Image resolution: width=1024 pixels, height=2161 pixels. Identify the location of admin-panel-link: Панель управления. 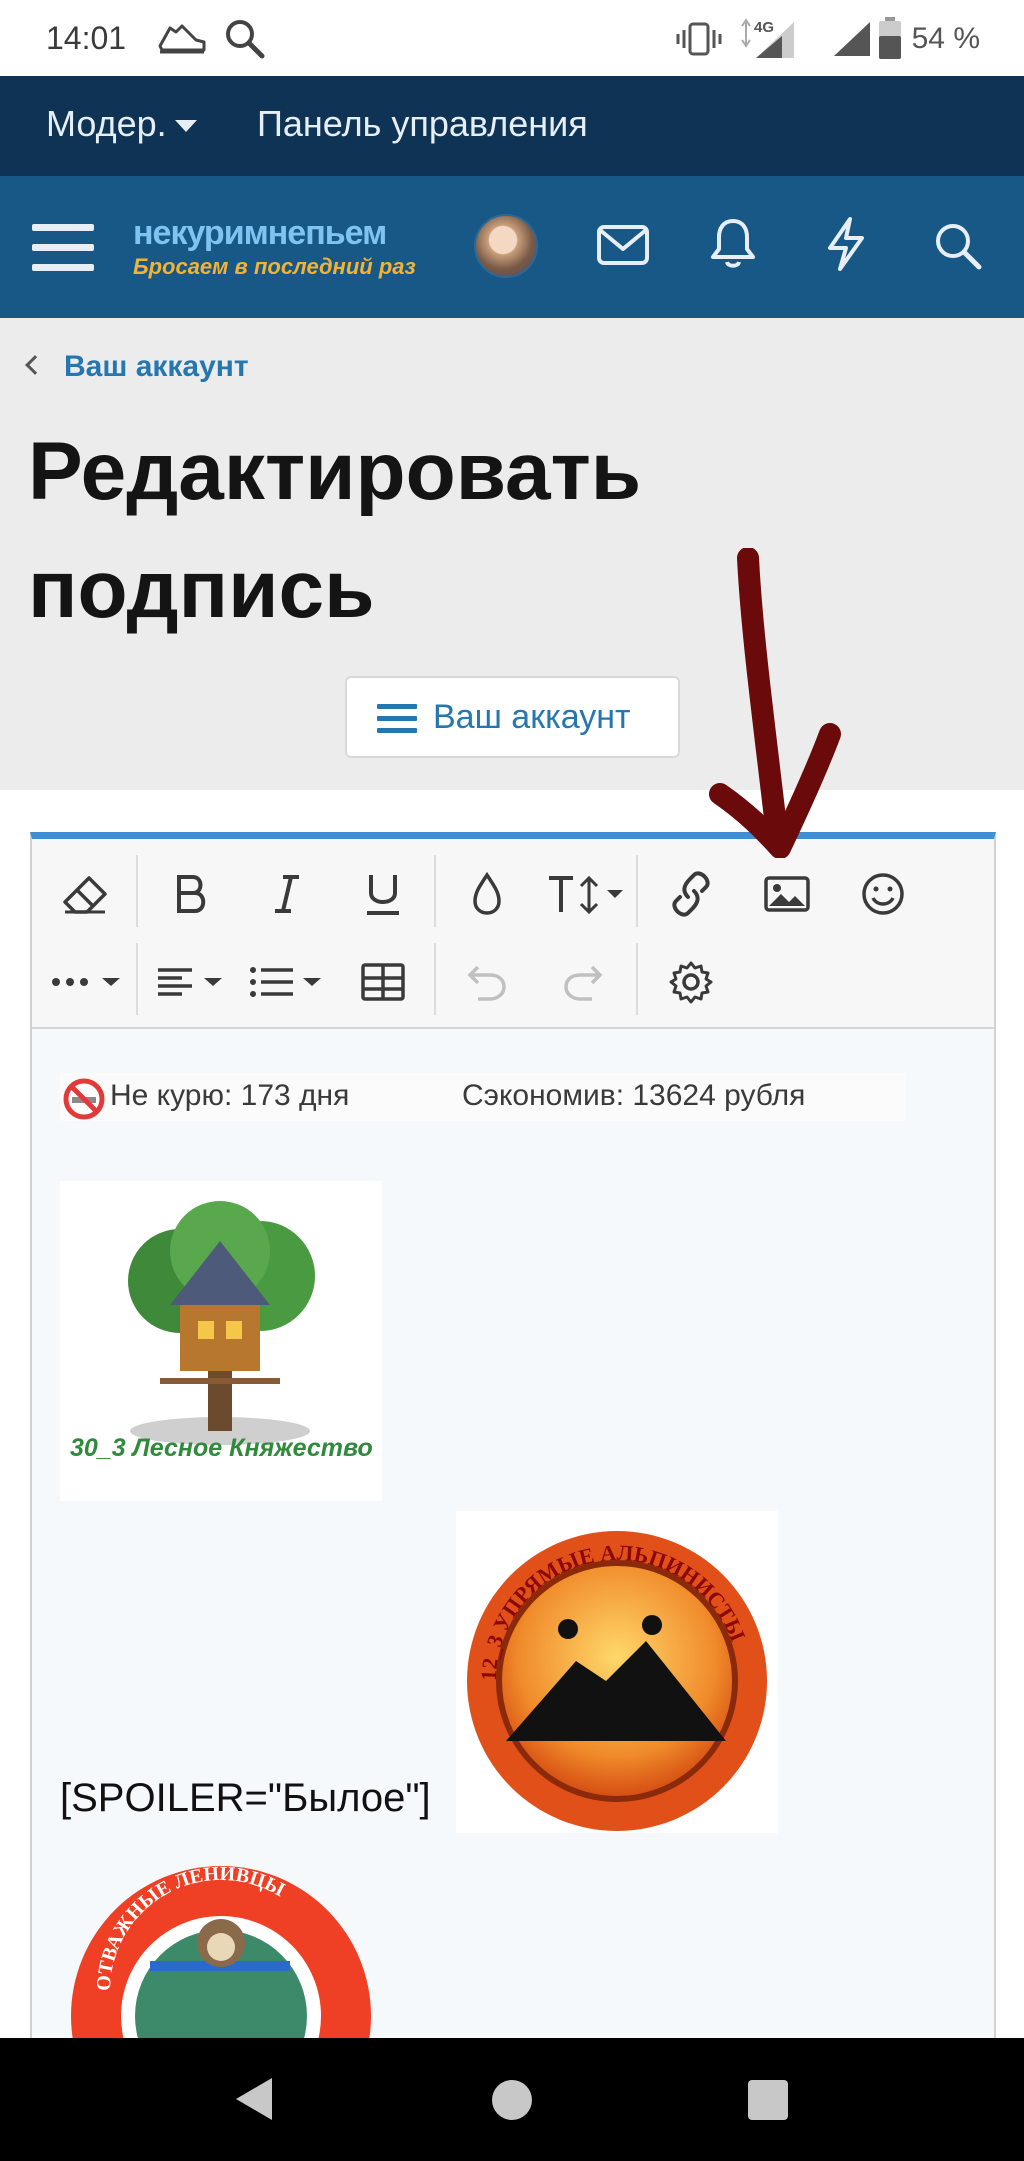
(422, 124).